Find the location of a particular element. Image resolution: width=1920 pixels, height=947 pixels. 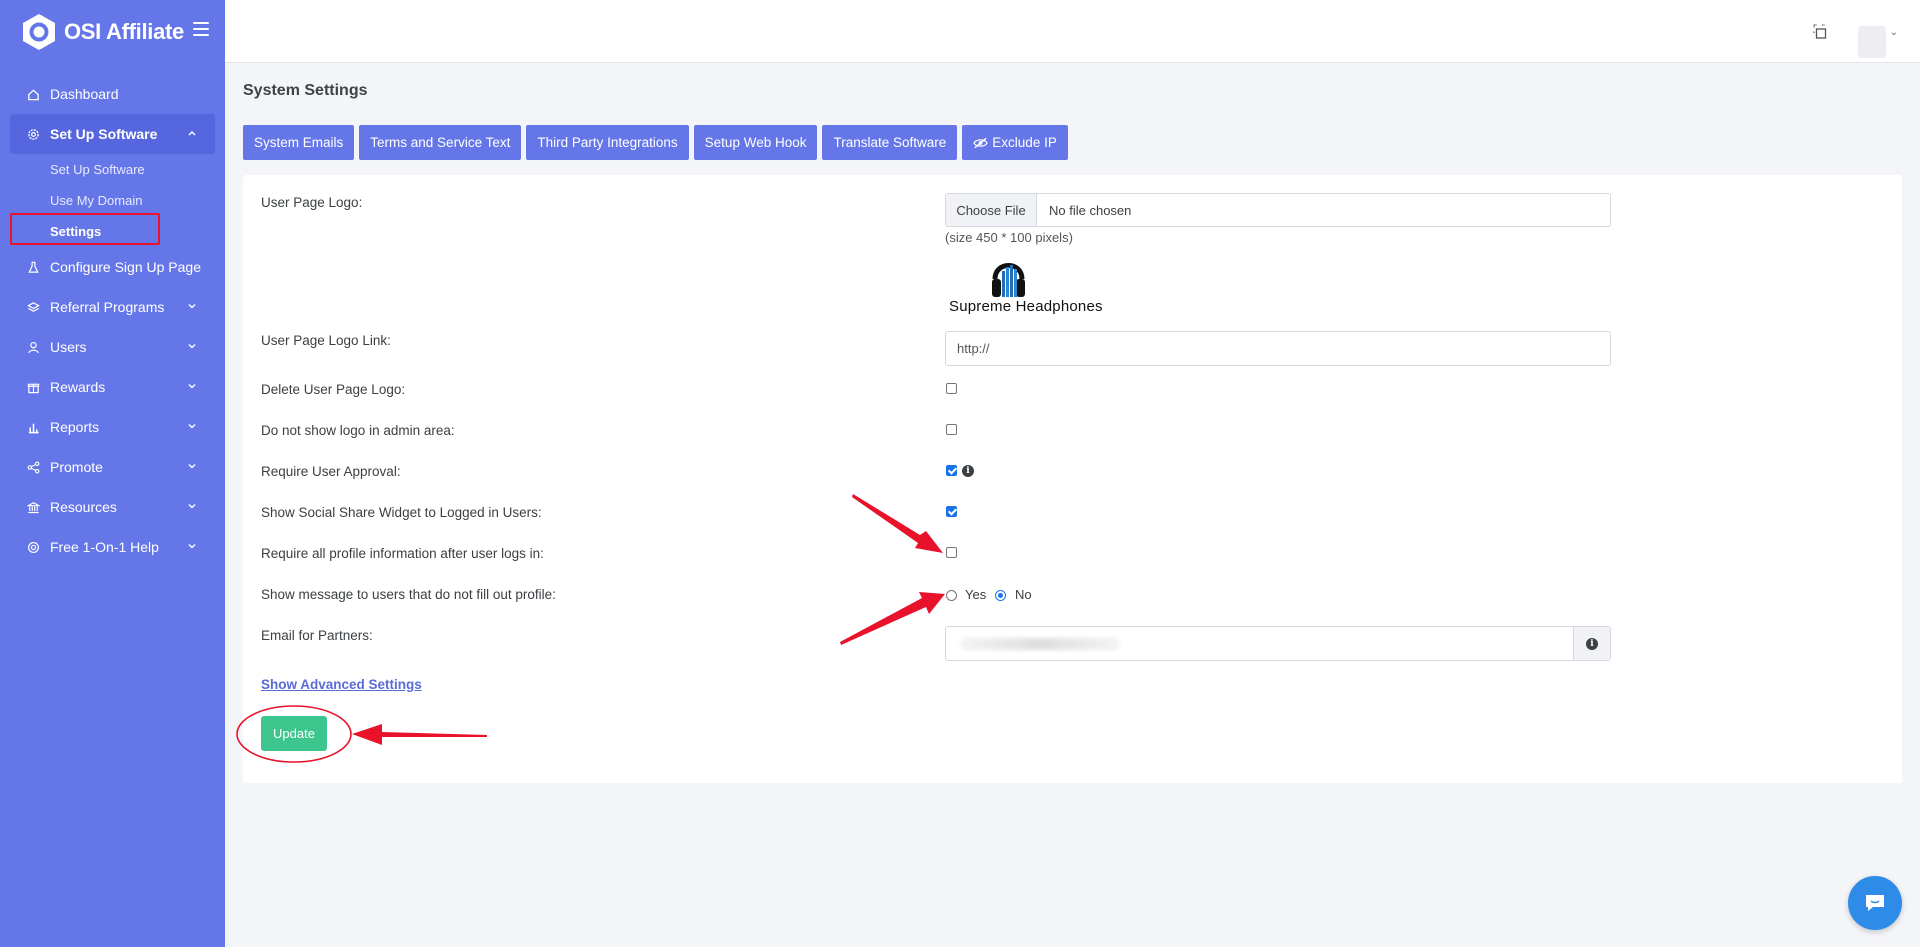

sidebar-item-label: Configure Sign Up Page is located at coordinates (125, 267).